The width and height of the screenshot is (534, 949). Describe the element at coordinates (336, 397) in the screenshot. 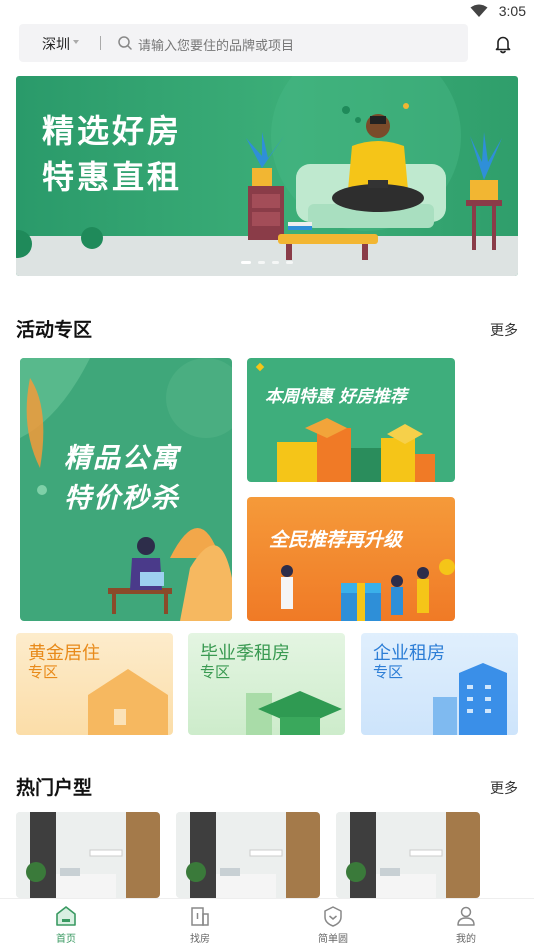

I see `weekly-label: 本周特惠 好房推荐` at that location.